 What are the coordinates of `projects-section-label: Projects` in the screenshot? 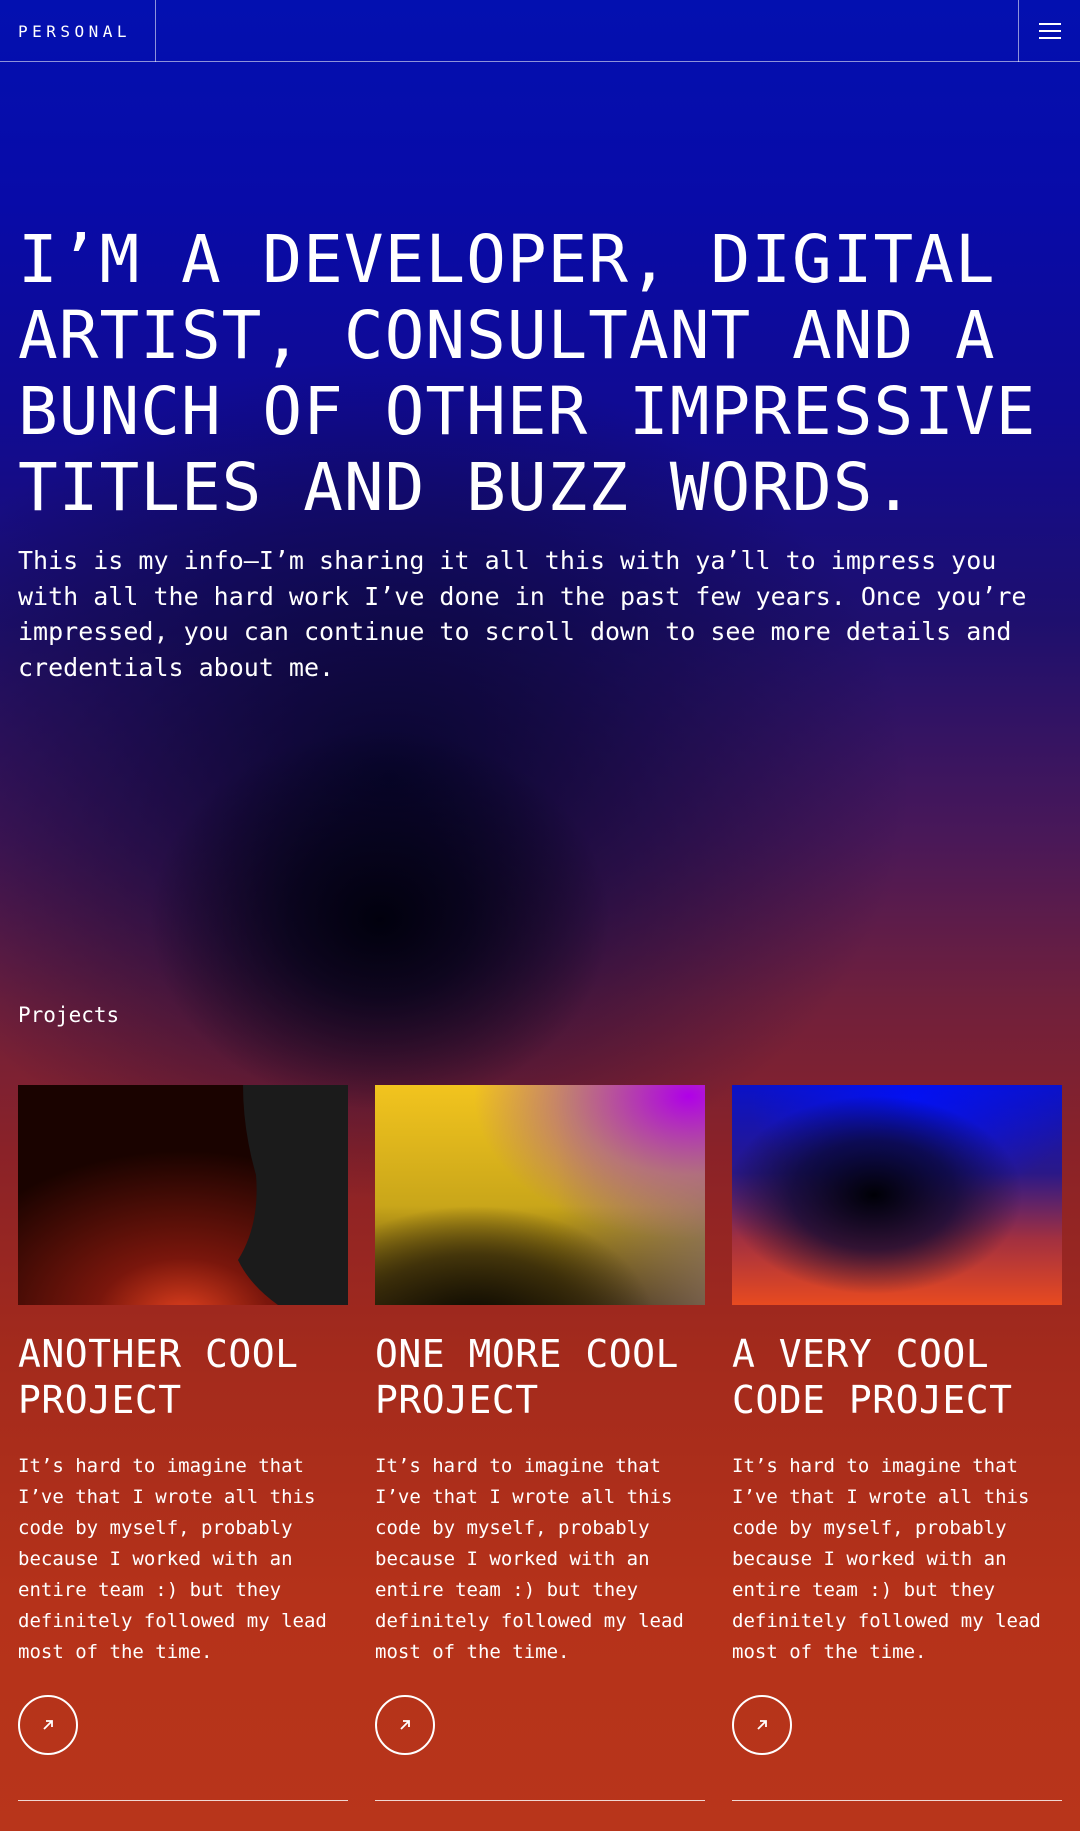 It's located at (69, 1015).